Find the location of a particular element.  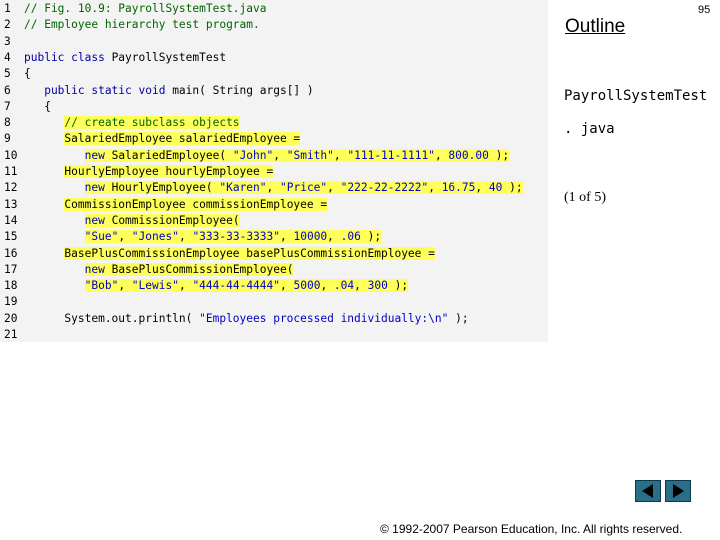

line-number: 21 is located at coordinates (11, 334).